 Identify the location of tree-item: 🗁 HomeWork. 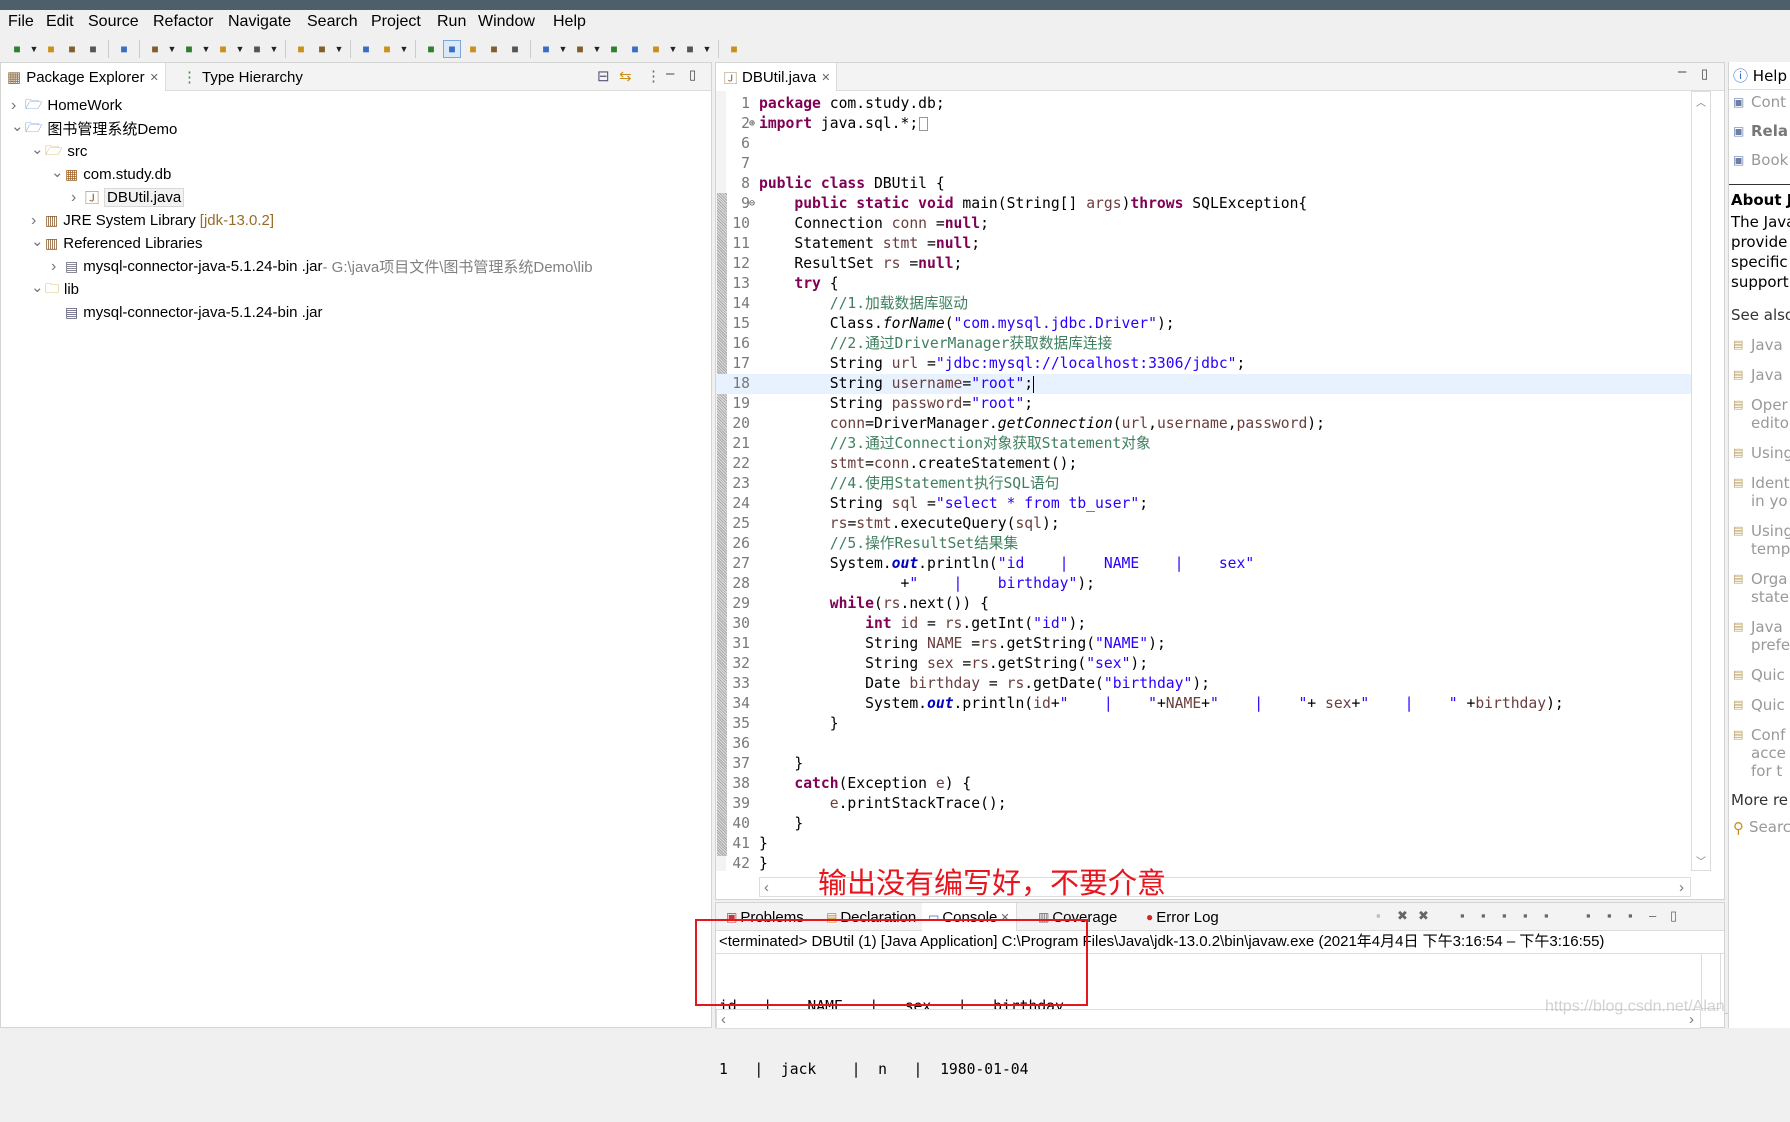
(73, 105).